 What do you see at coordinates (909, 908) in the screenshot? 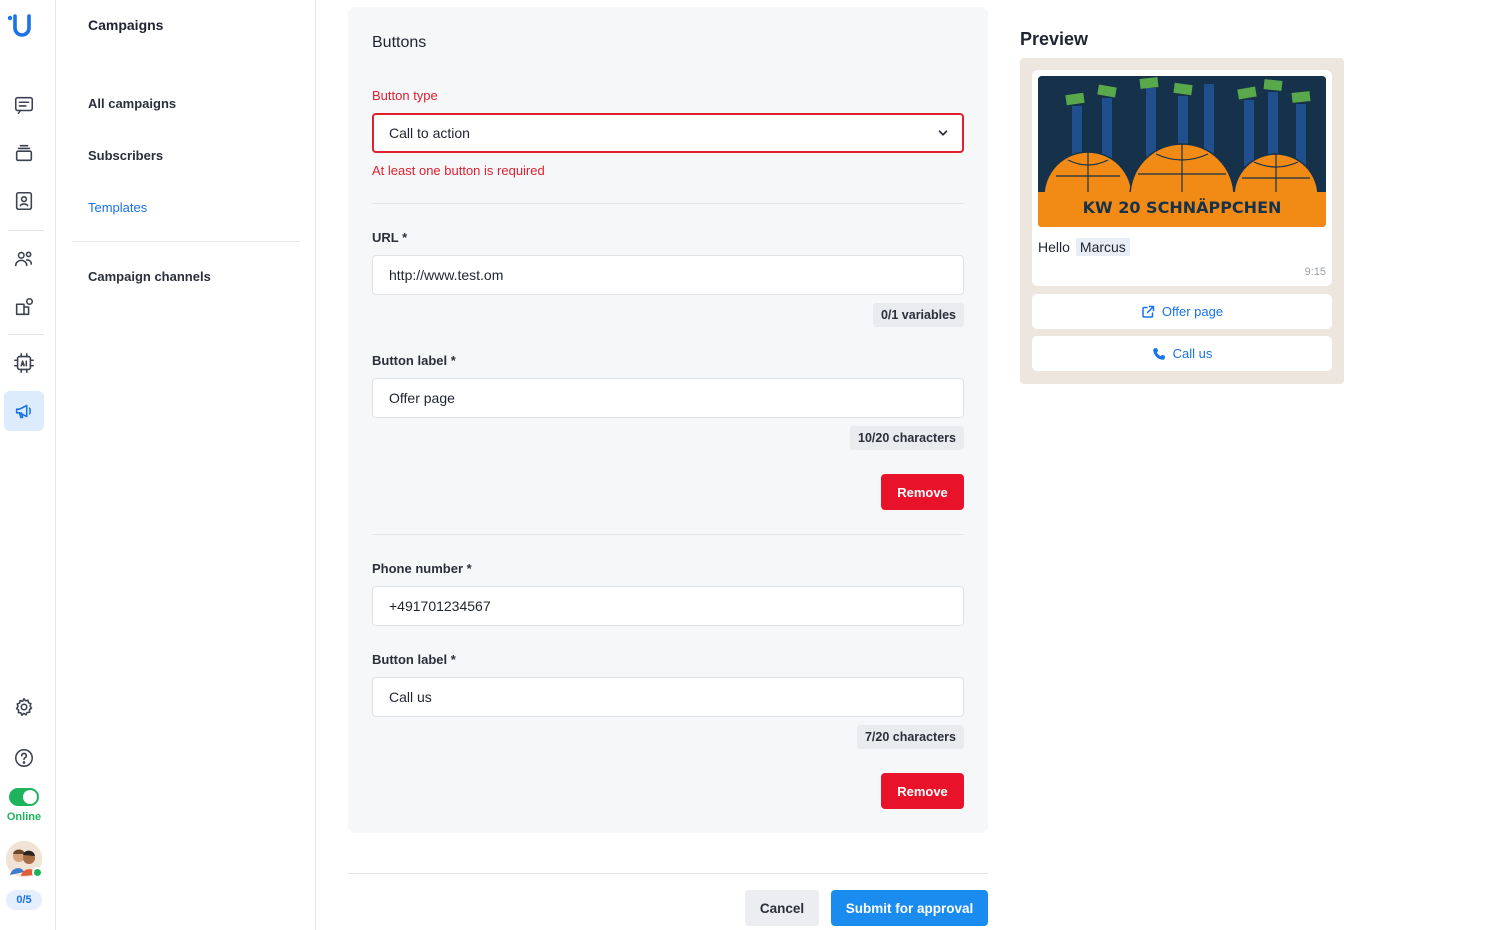
I see `submit-for-approval-button: Submit for approval` at bounding box center [909, 908].